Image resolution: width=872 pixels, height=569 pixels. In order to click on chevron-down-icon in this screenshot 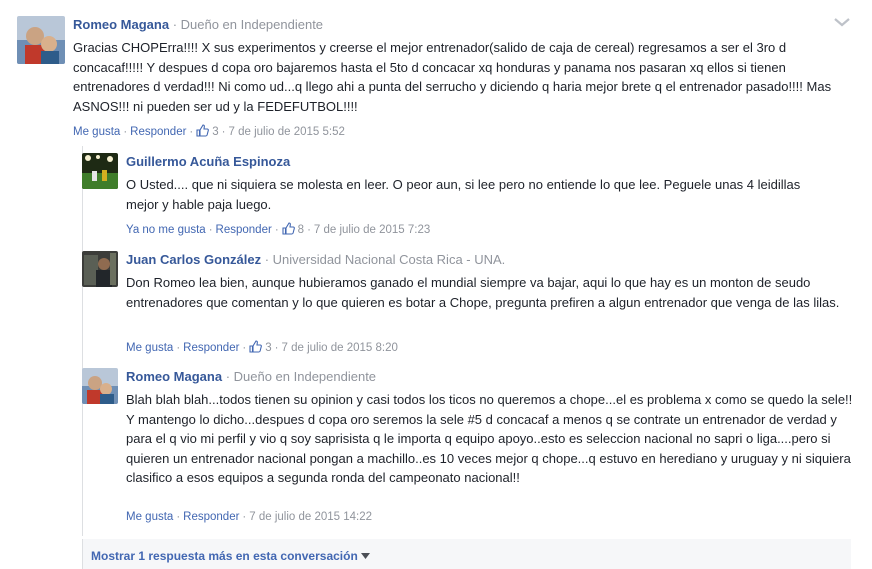, I will do `click(842, 22)`.